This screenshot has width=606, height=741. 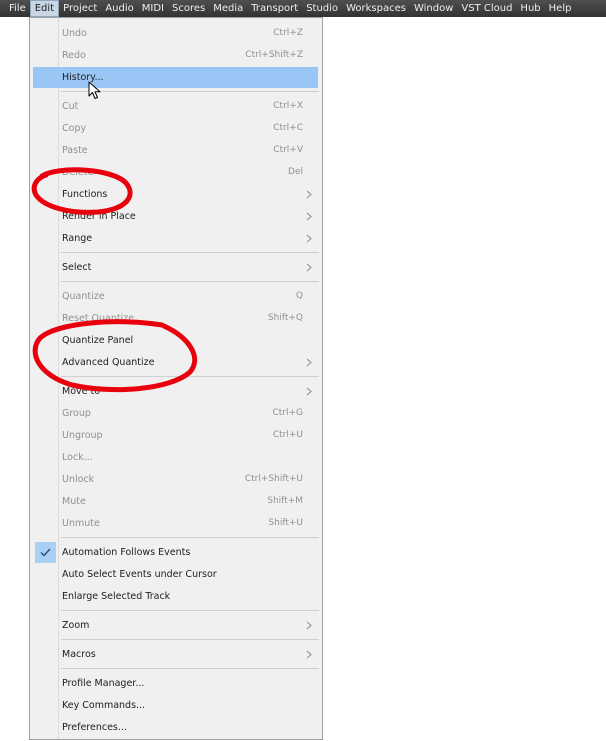 What do you see at coordinates (175, 596) in the screenshot?
I see `menu-item-enlarge-selected-track: Enlarge Selected Track` at bounding box center [175, 596].